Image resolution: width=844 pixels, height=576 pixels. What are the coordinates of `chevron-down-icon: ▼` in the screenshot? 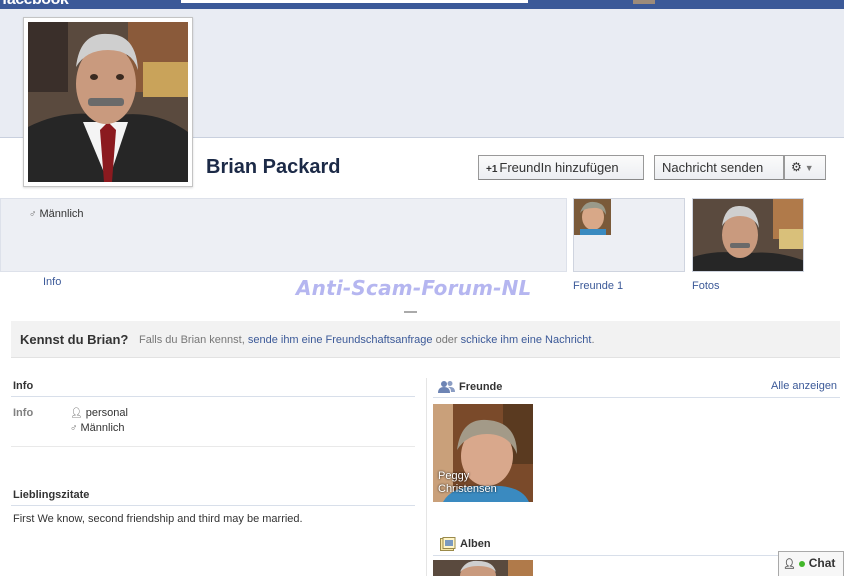 It's located at (809, 168).